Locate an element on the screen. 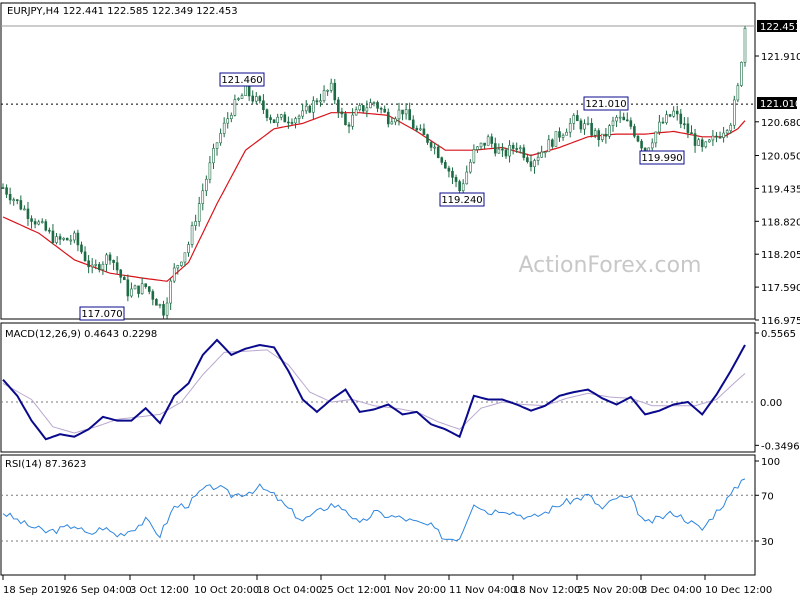  annotation-label: 119.240 is located at coordinates (461, 200).